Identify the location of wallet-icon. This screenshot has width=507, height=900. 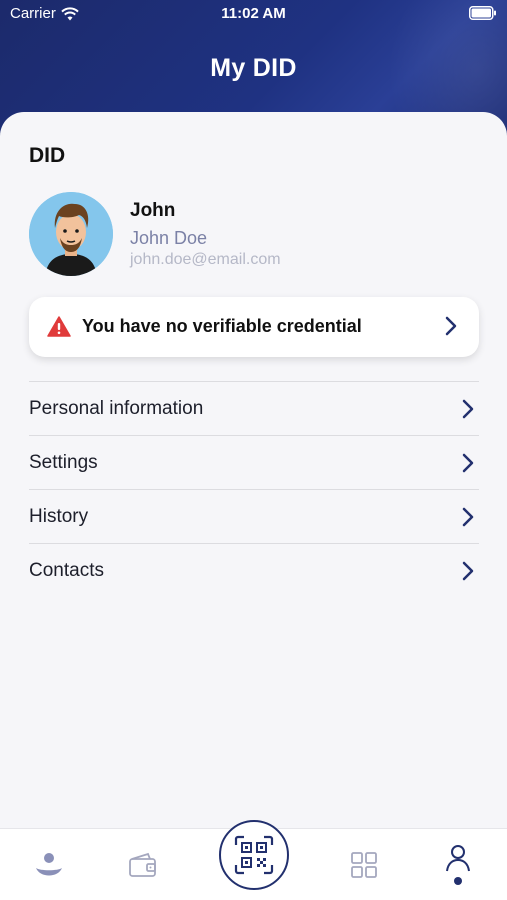
(142, 864).